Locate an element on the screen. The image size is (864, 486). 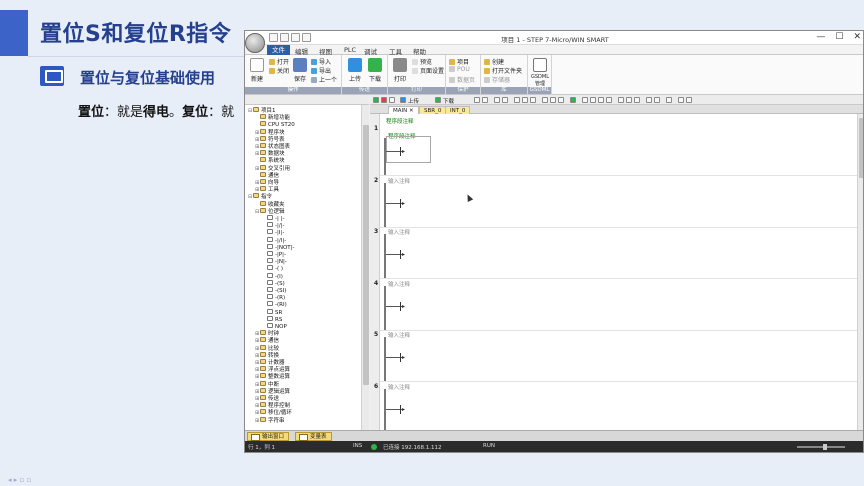
run-icon is located at coordinates (376, 100).